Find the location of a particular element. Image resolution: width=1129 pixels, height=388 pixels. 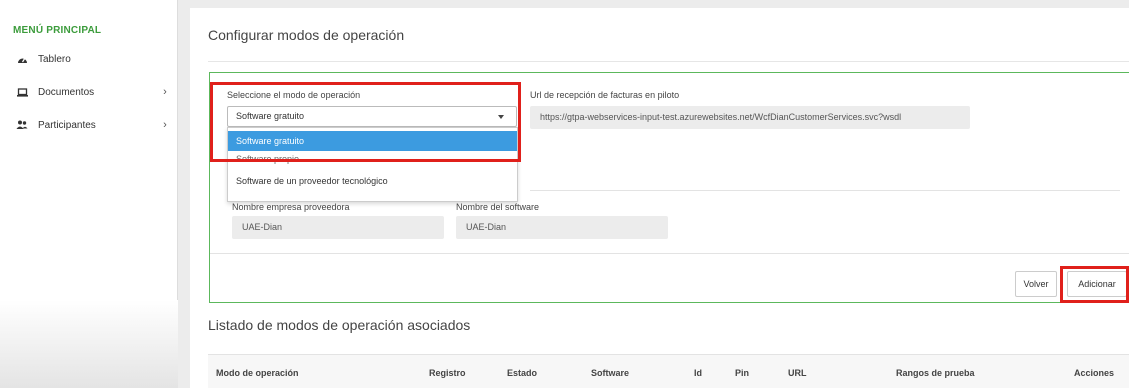

software-name-field: UAE-Dian is located at coordinates (562, 227).